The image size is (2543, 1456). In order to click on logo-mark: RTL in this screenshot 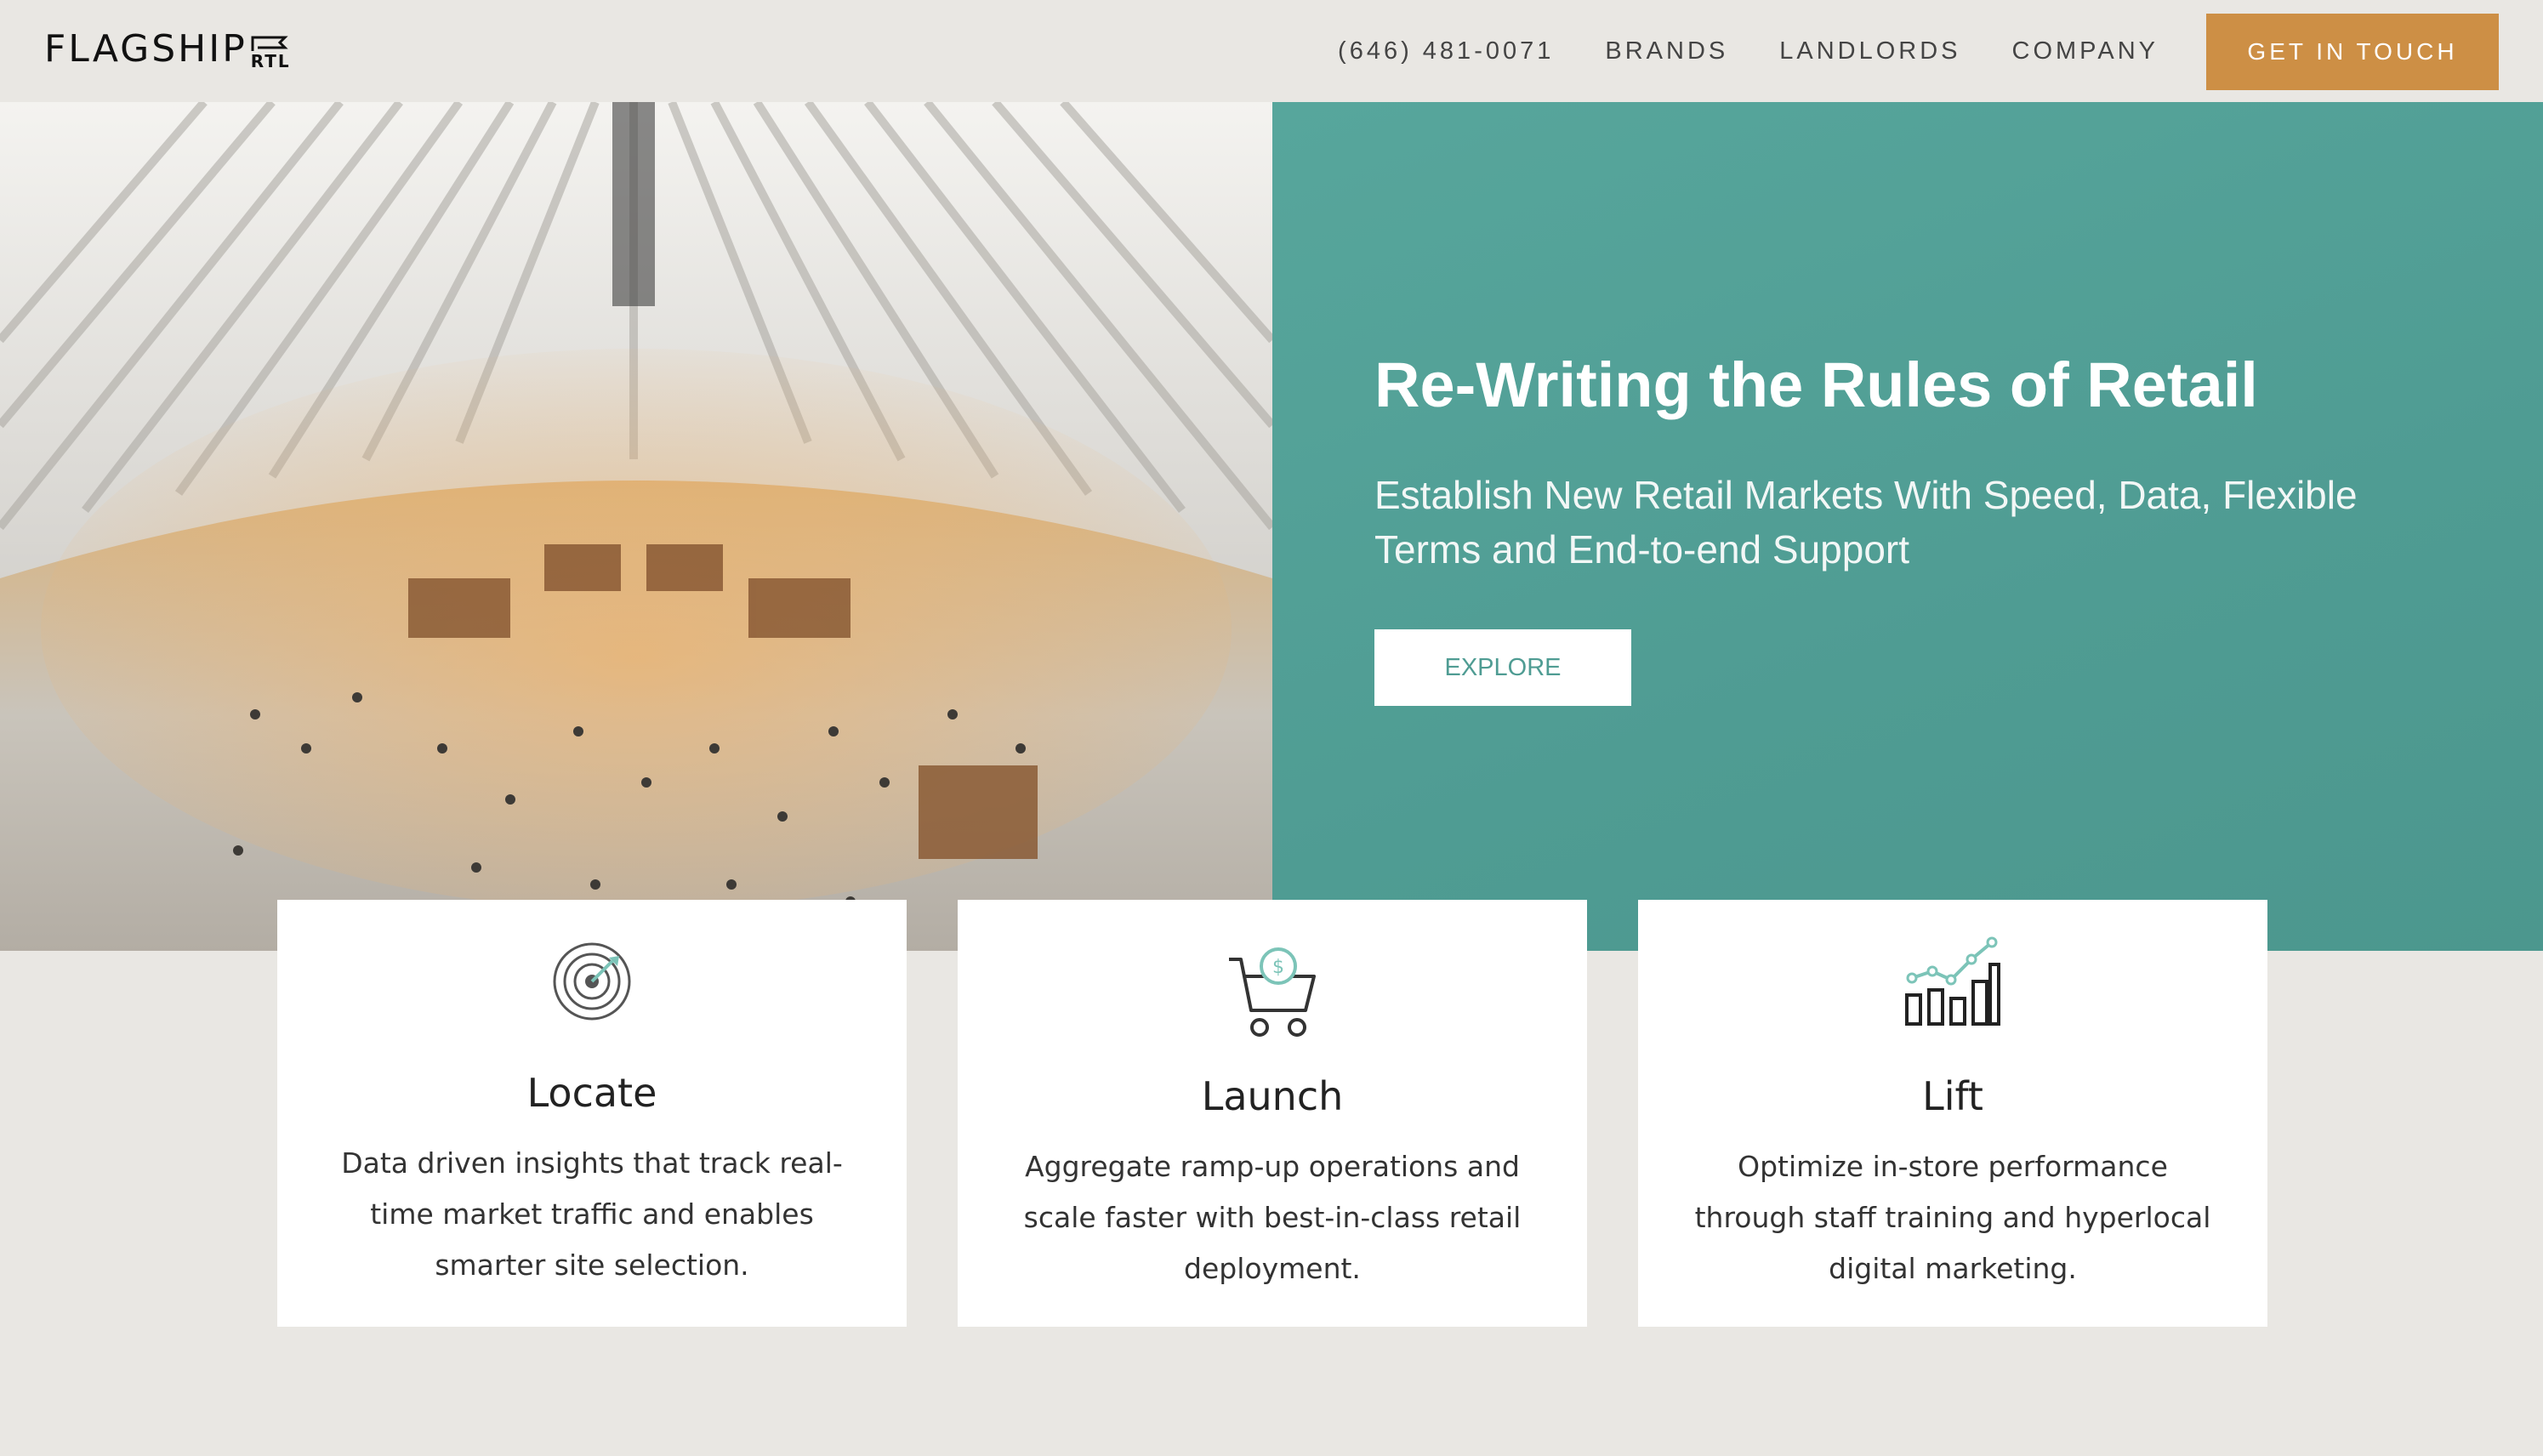, I will do `click(271, 52)`.